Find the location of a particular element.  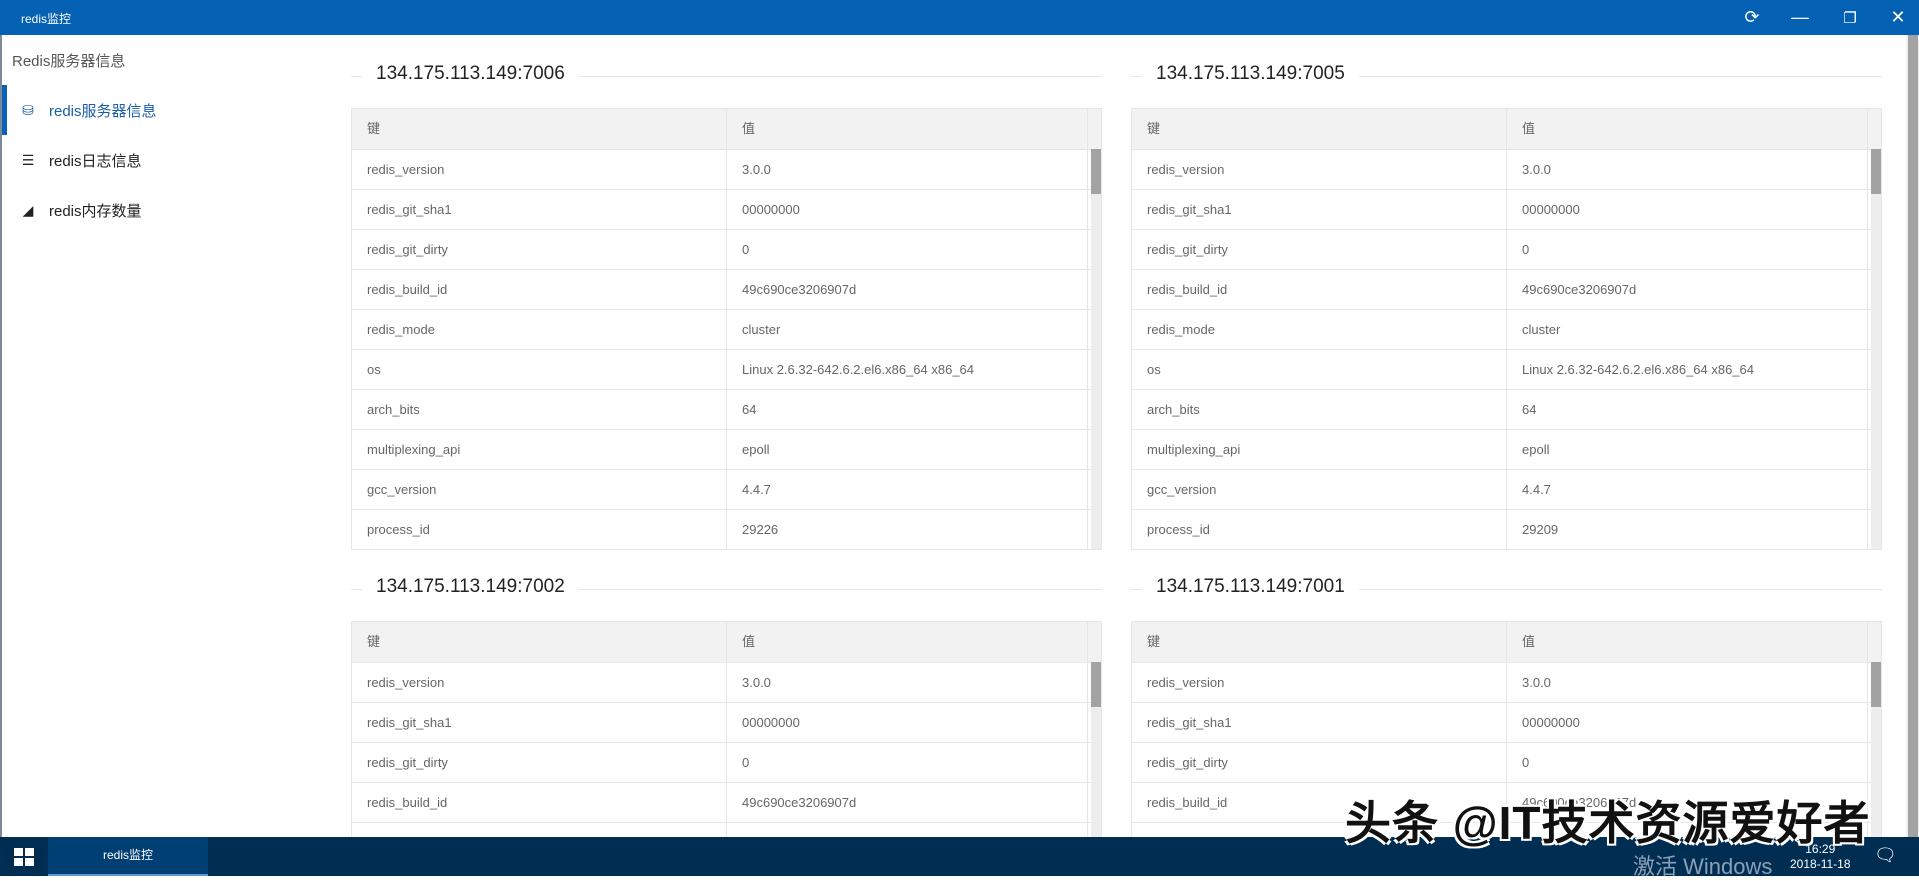

table-row: os Linux 2.6.32-642.6.2.el6.x86_64 x86_64 is located at coordinates (1506, 369).